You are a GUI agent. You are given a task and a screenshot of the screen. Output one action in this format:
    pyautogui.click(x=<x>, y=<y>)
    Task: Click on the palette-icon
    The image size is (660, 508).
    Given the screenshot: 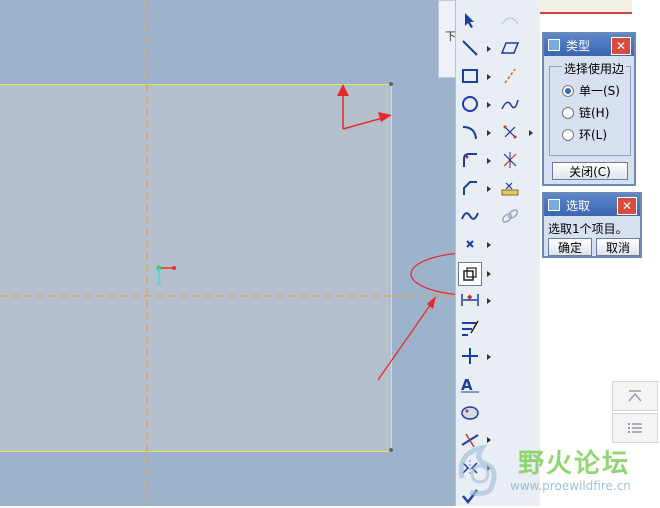 What is the action you would take?
    pyautogui.click(x=470, y=413)
    